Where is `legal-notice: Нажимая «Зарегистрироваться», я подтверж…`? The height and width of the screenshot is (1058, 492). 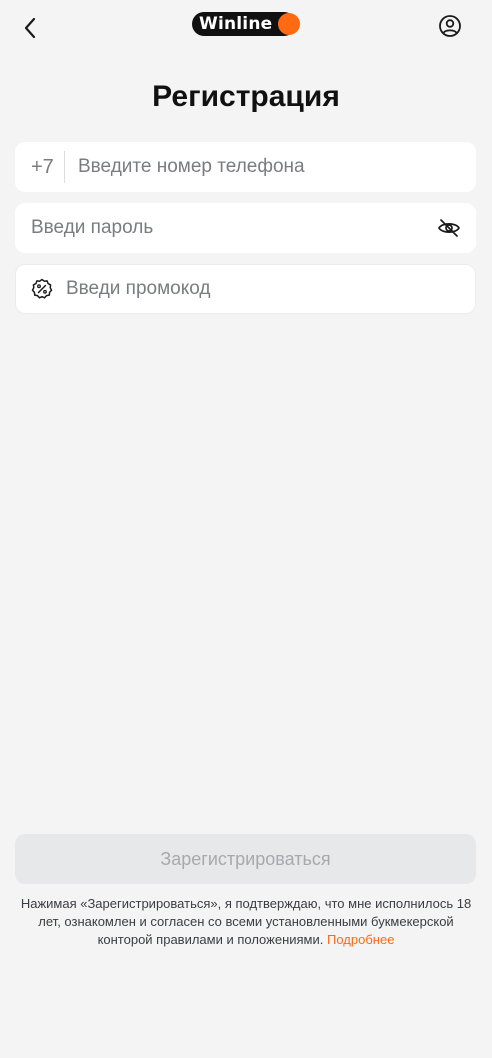
legal-notice: Нажимая «Зарегистрироваться», я подтверж… is located at coordinates (246, 922).